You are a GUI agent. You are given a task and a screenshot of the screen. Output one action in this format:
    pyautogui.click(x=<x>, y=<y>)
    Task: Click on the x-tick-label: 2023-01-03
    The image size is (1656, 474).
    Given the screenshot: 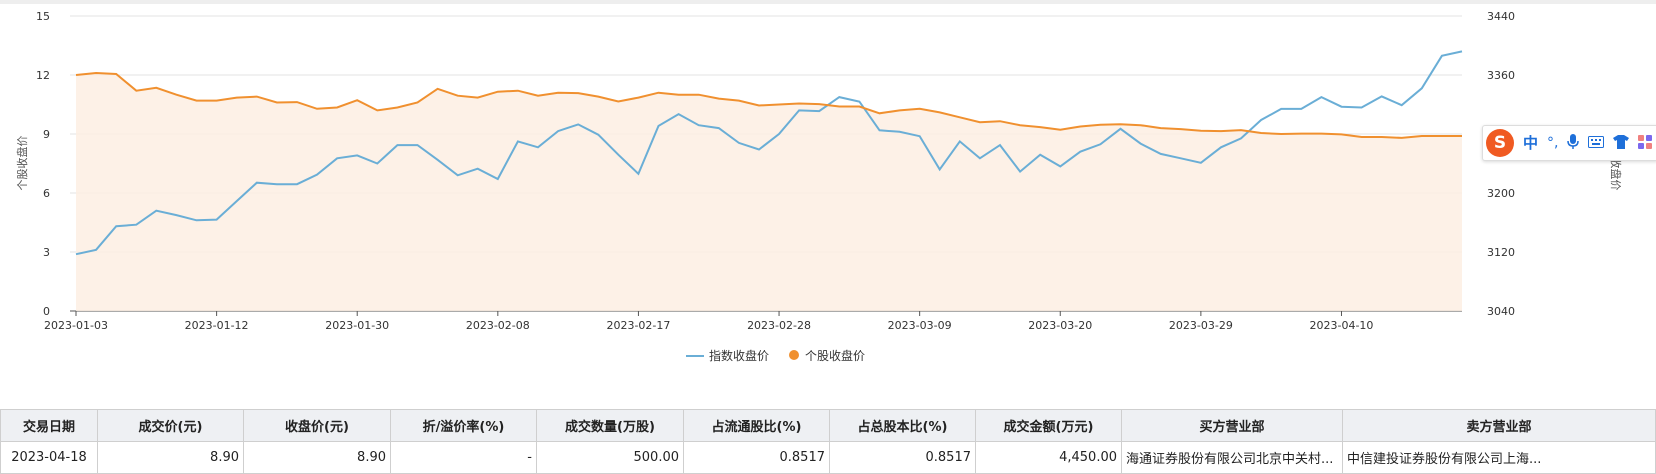 What is the action you would take?
    pyautogui.click(x=76, y=325)
    